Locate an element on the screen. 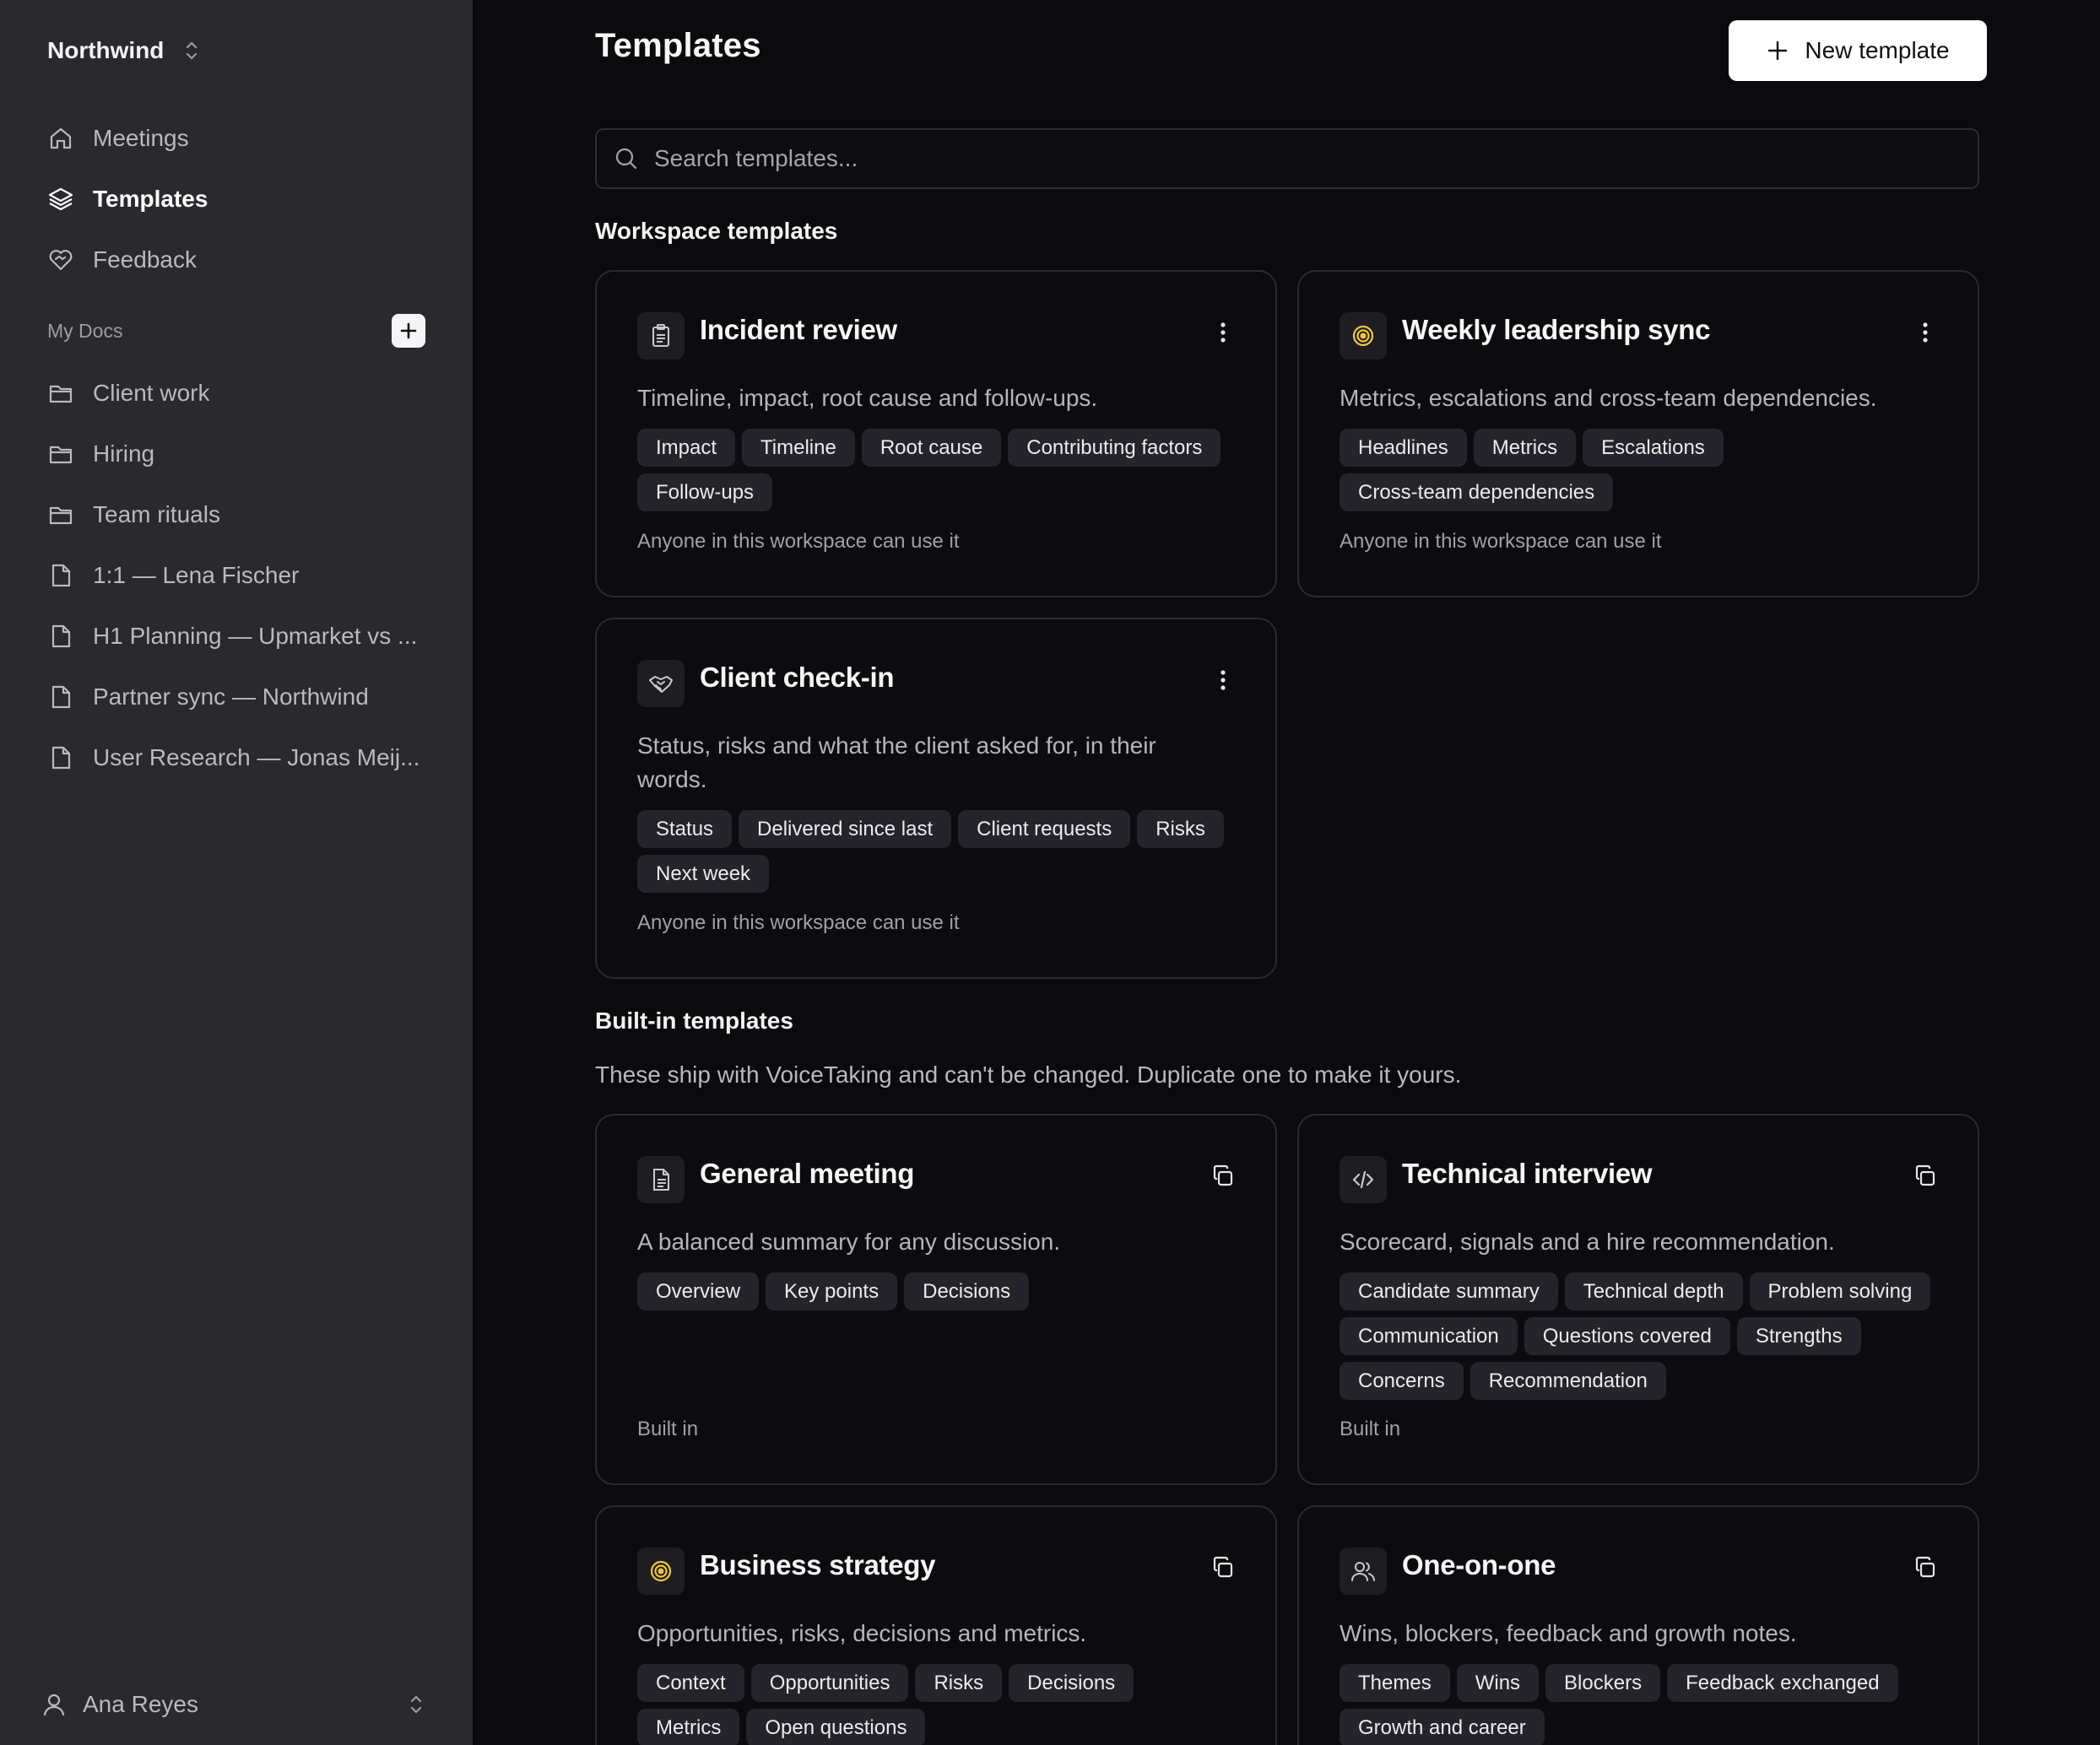 This screenshot has height=1745, width=2100. doc-item-label: Team rituals is located at coordinates (156, 514).